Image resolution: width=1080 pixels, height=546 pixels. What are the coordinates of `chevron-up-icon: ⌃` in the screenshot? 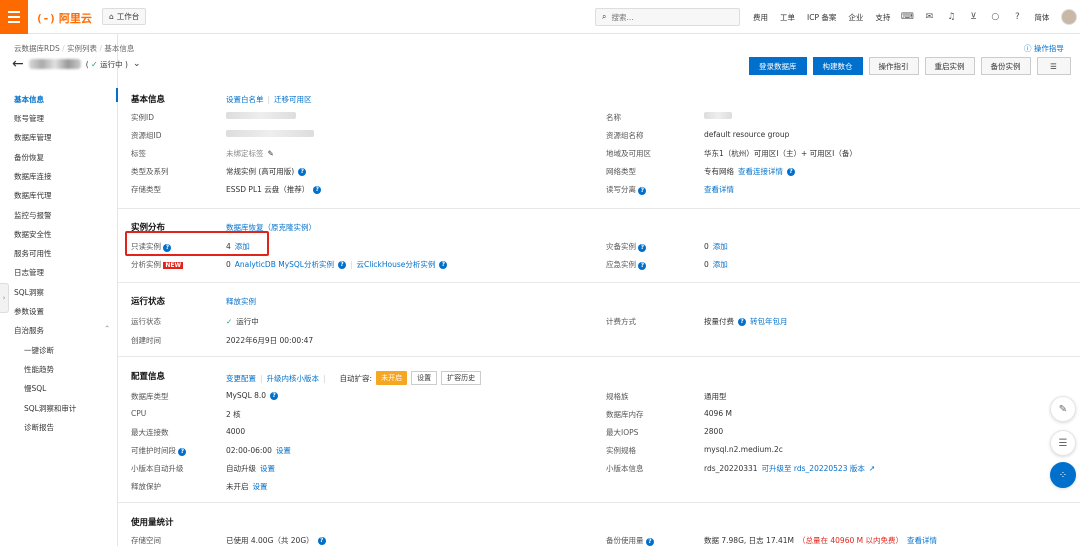 It's located at (107, 328).